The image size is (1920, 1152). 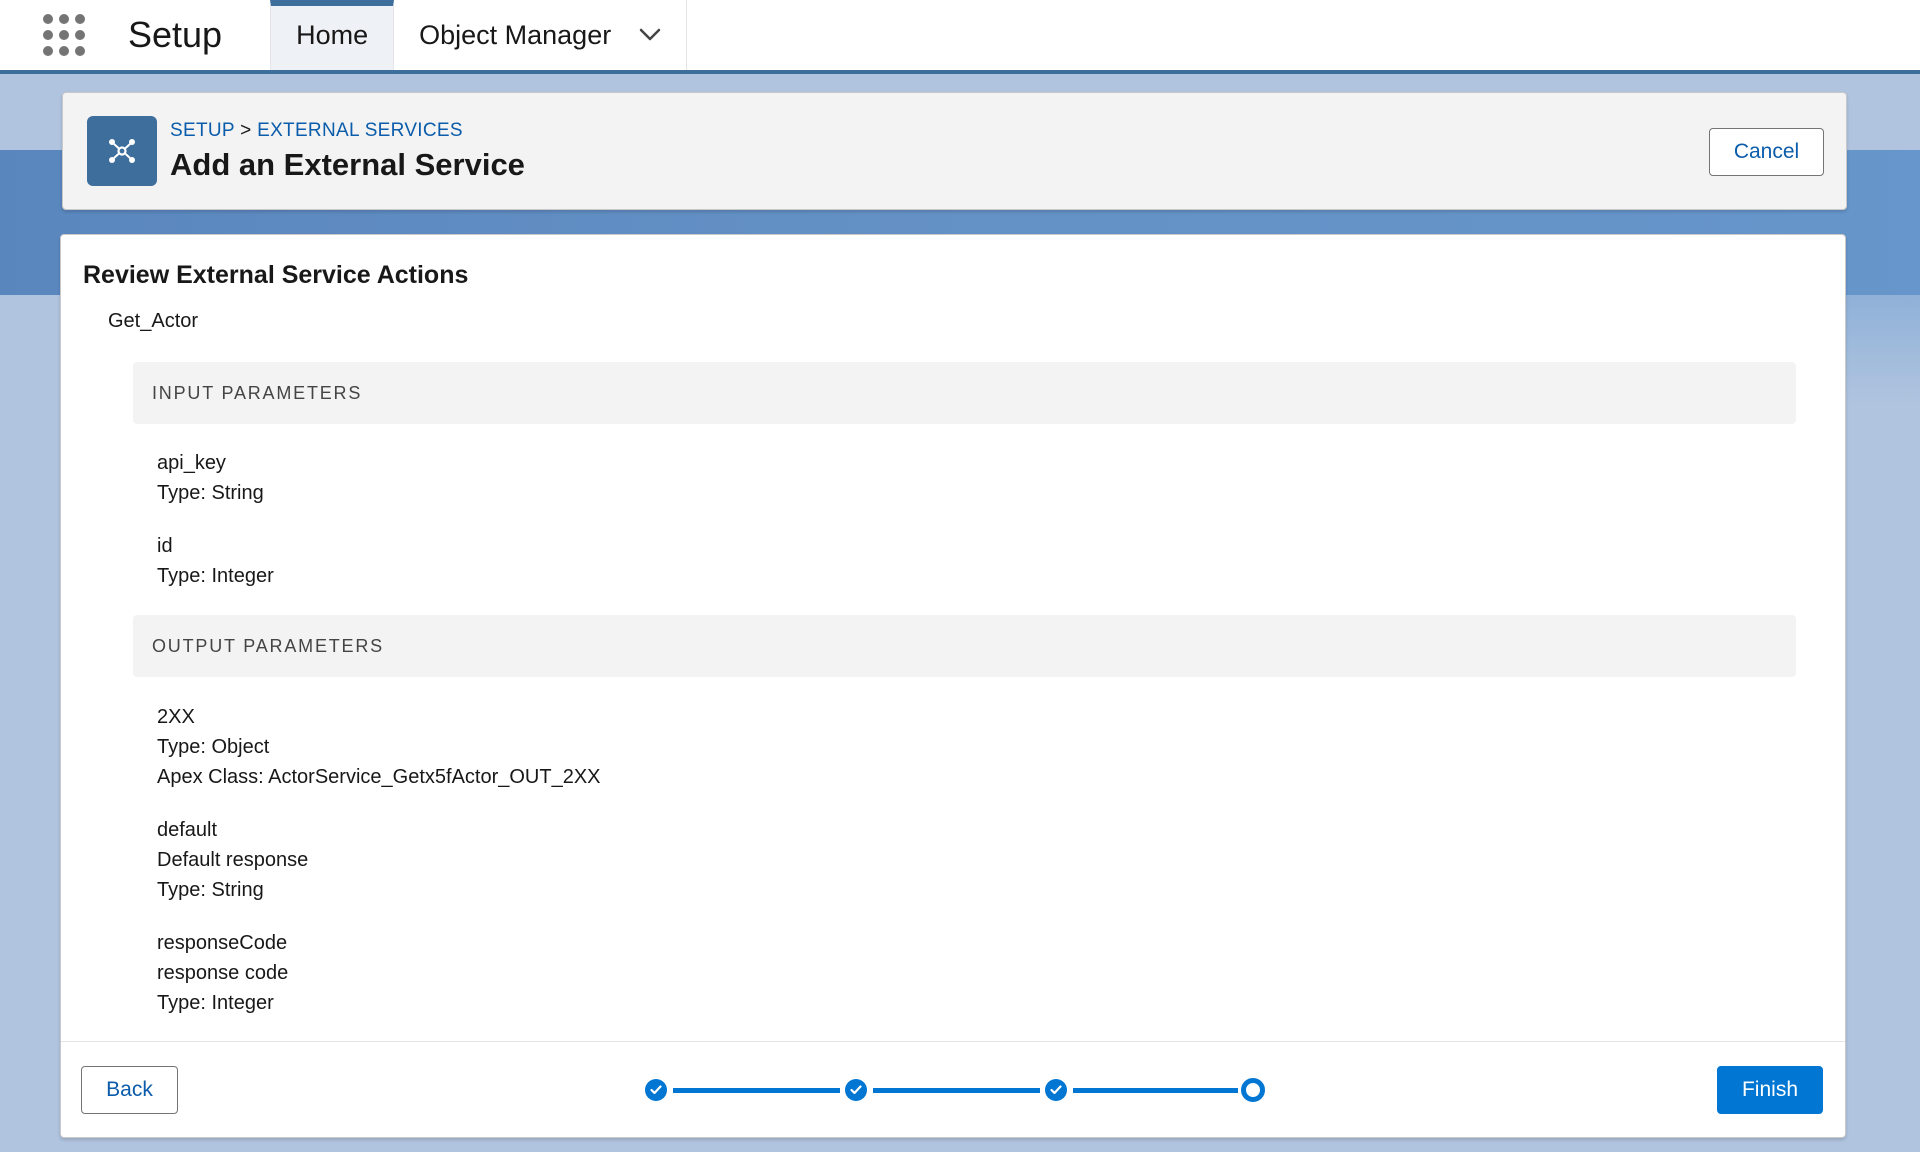 I want to click on tab-label: Object Manager, so click(x=515, y=34).